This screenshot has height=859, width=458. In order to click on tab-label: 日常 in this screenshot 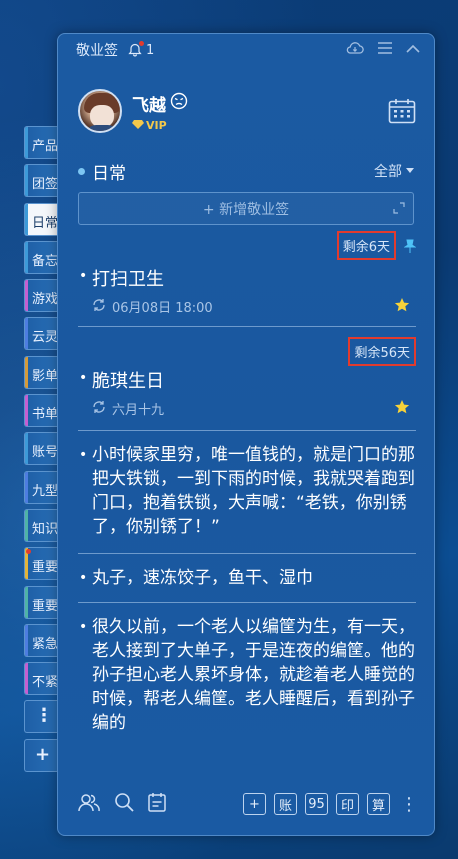, I will do `click(45, 223)`.